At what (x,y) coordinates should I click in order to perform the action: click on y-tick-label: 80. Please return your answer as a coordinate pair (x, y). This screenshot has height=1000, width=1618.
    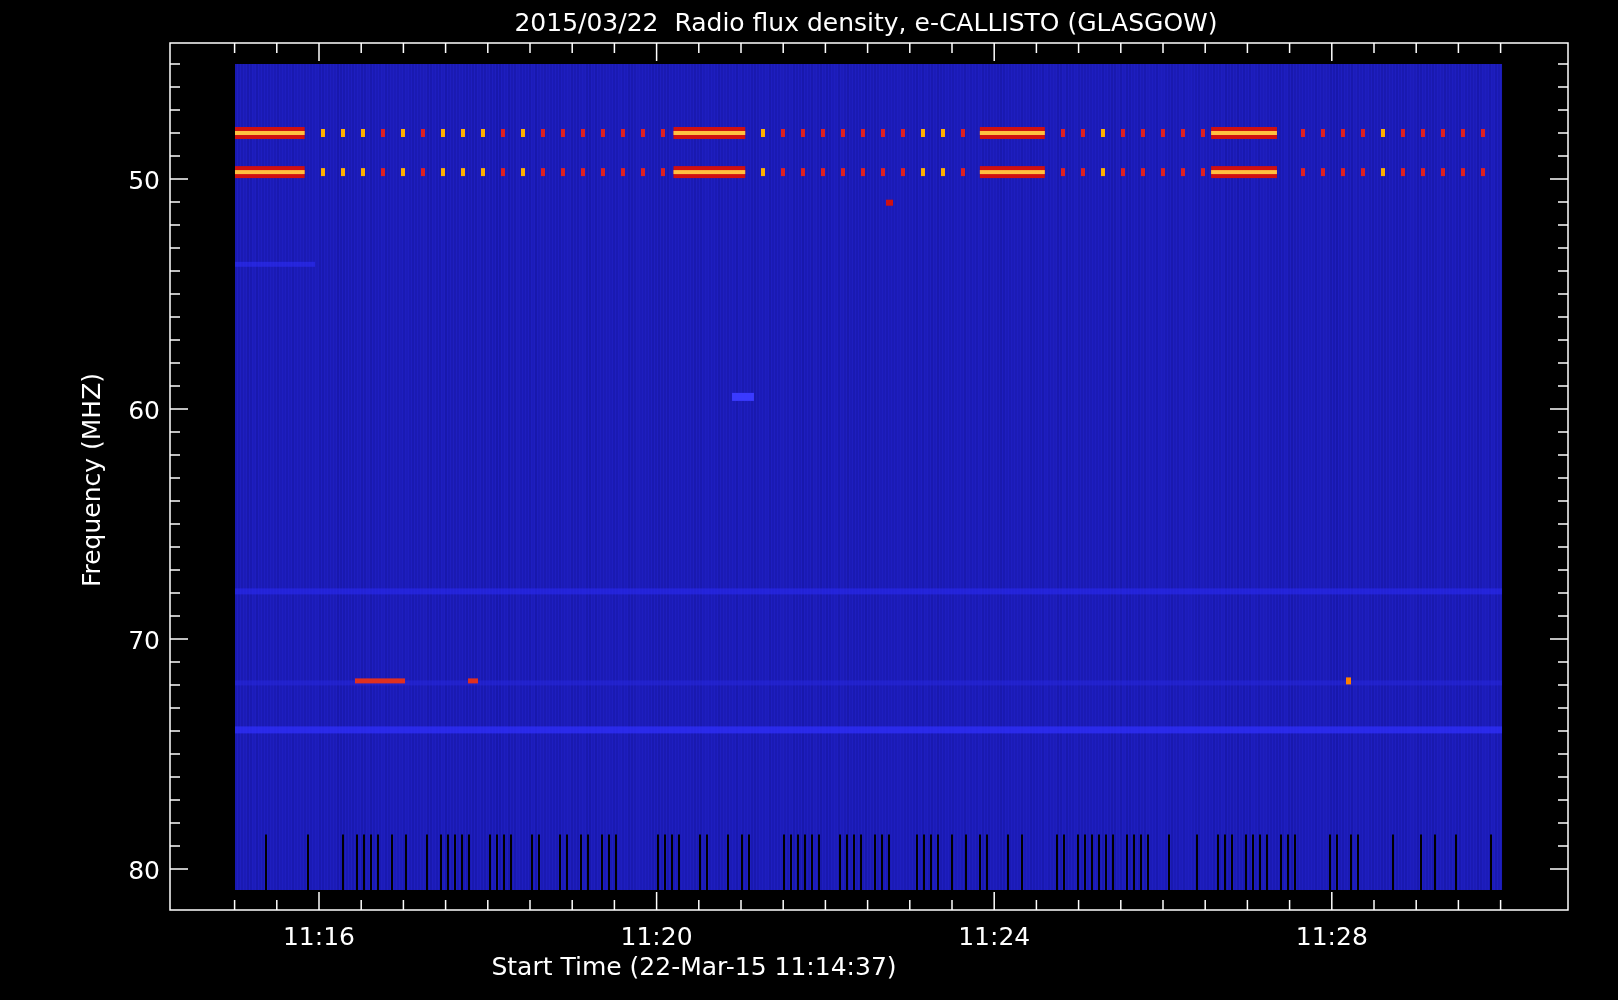
    Looking at the image, I should click on (144, 870).